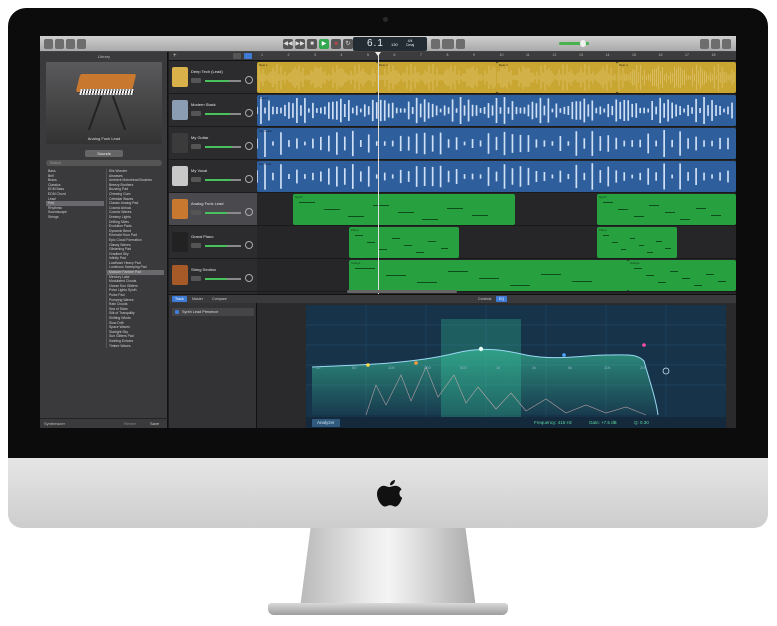  I want to click on eq-curve-fill, so click(485, 382).